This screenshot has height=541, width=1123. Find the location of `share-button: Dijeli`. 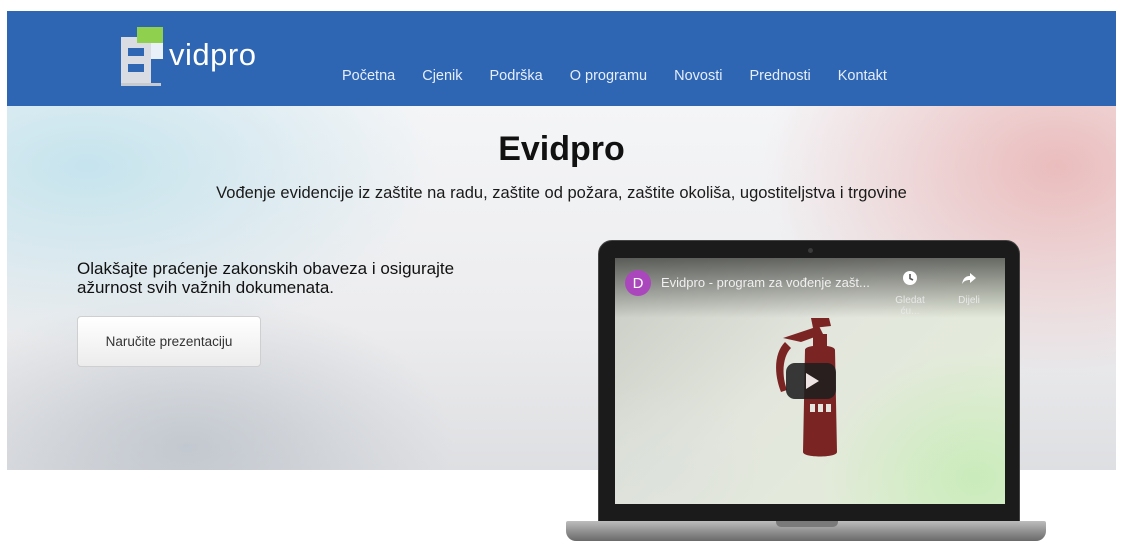

share-button: Dijeli is located at coordinates (969, 288).